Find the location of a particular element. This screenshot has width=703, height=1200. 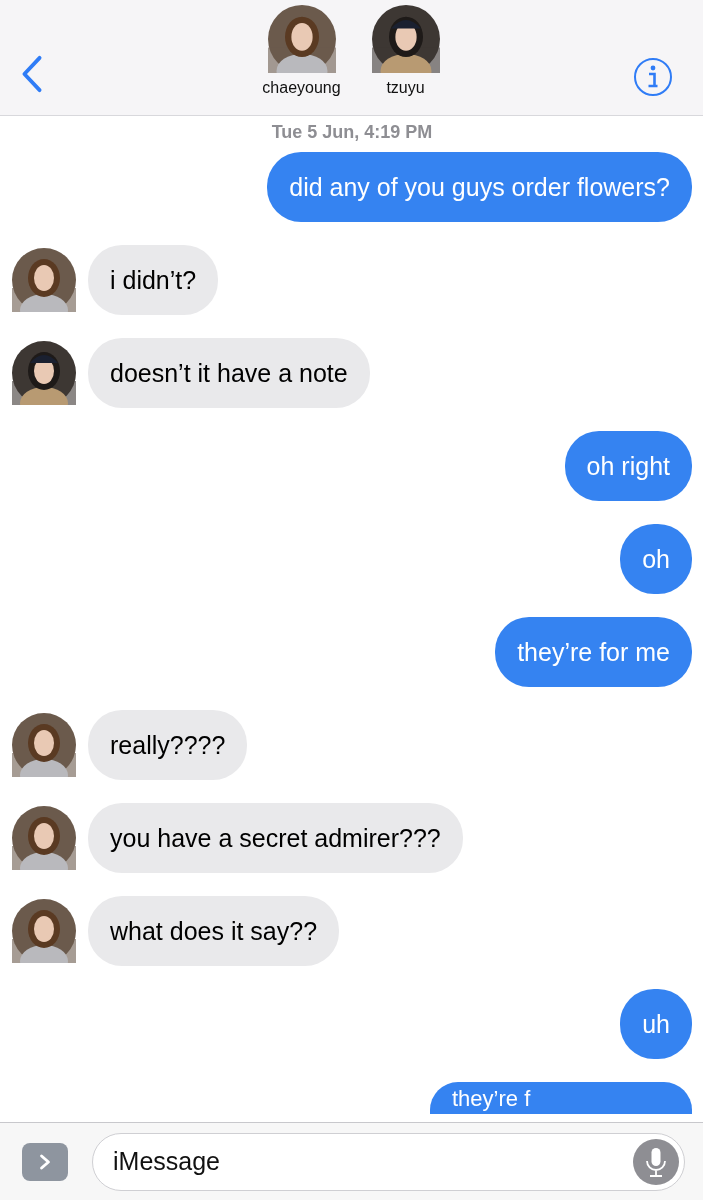

message-bubble: did any of you guys order flowers? is located at coordinates (479, 187).